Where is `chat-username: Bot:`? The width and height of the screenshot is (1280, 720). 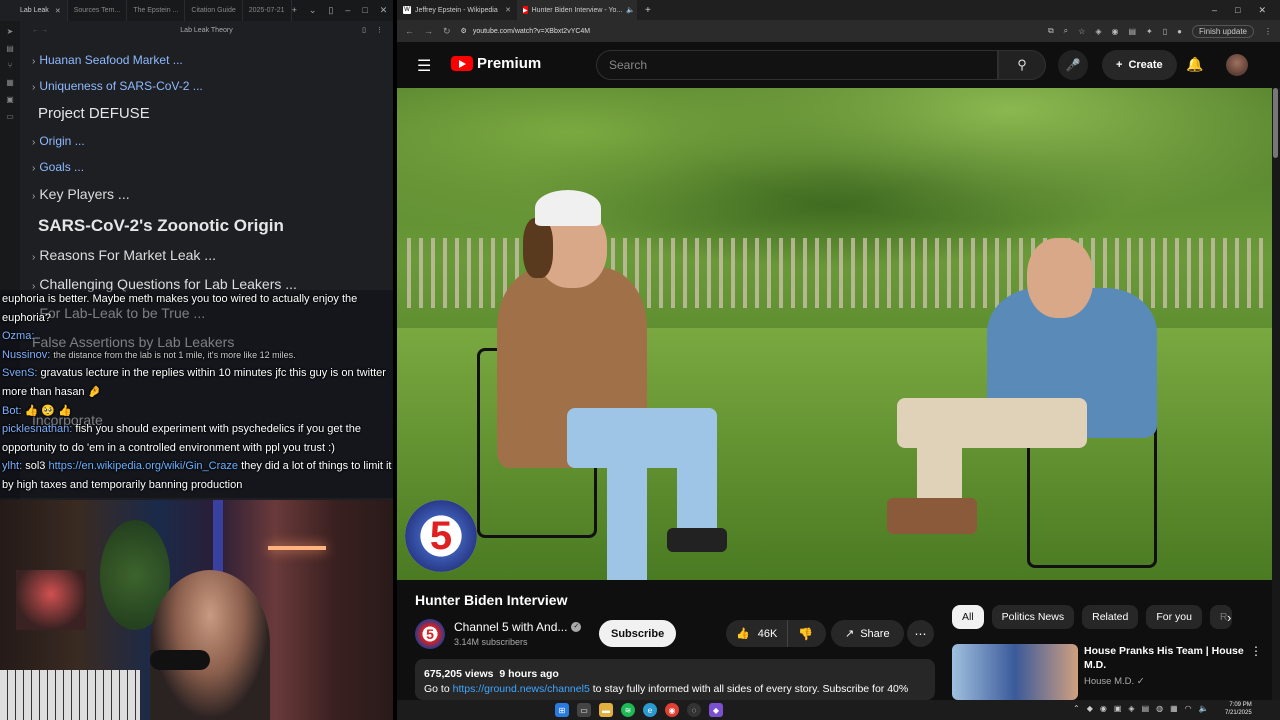
chat-username: Bot: is located at coordinates (13, 411).